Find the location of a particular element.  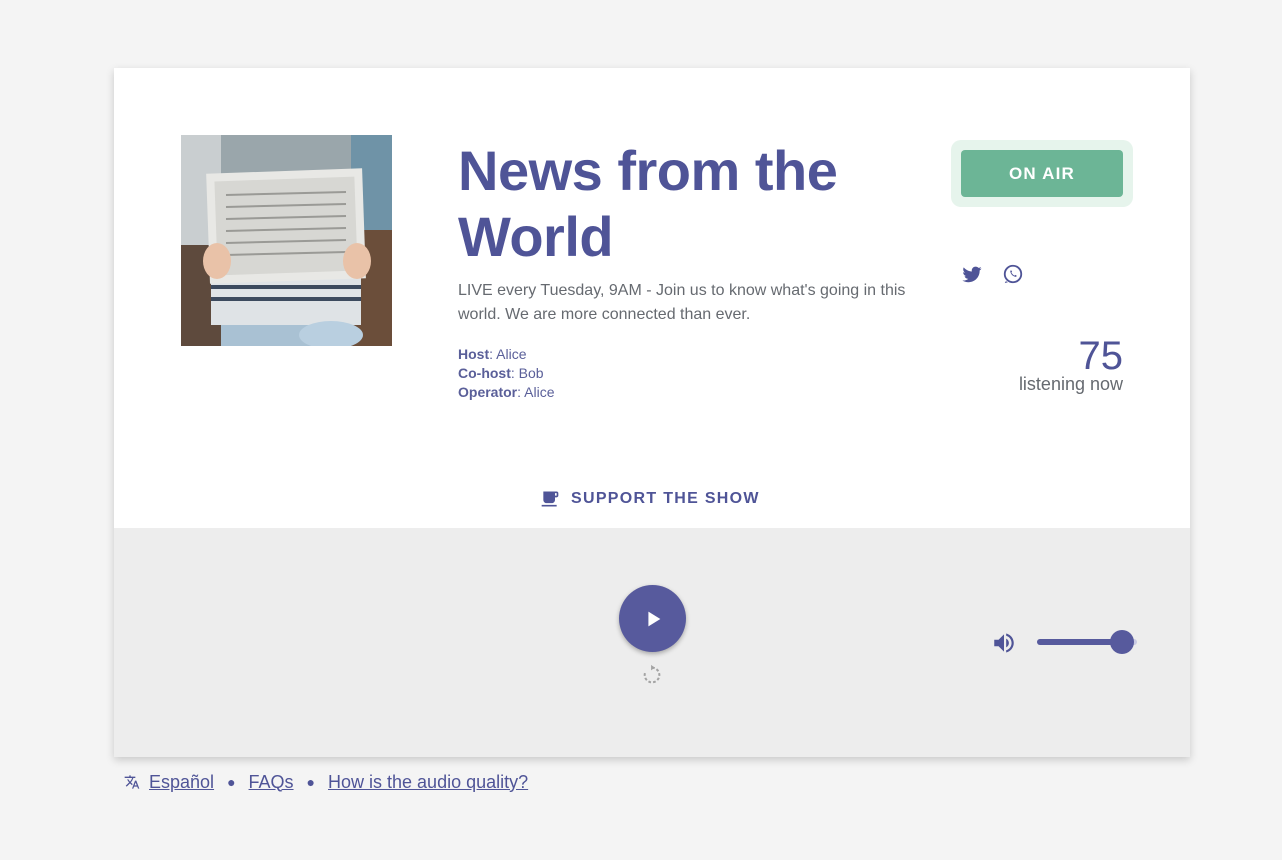

volume-thumb is located at coordinates (1122, 642).